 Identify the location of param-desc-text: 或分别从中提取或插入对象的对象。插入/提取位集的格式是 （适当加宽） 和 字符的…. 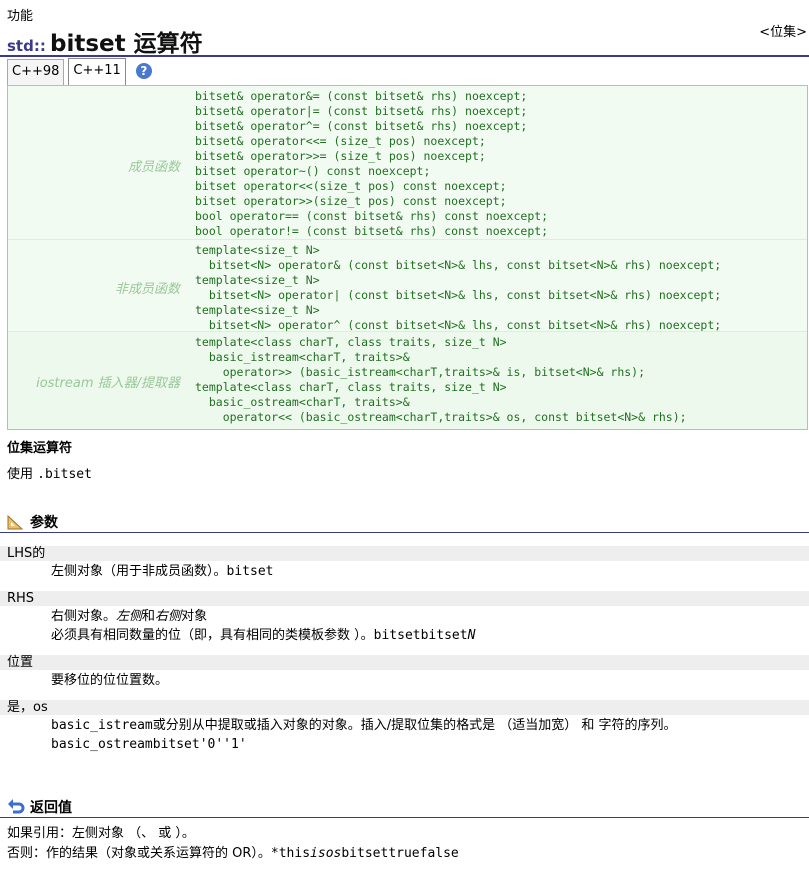
(414, 725).